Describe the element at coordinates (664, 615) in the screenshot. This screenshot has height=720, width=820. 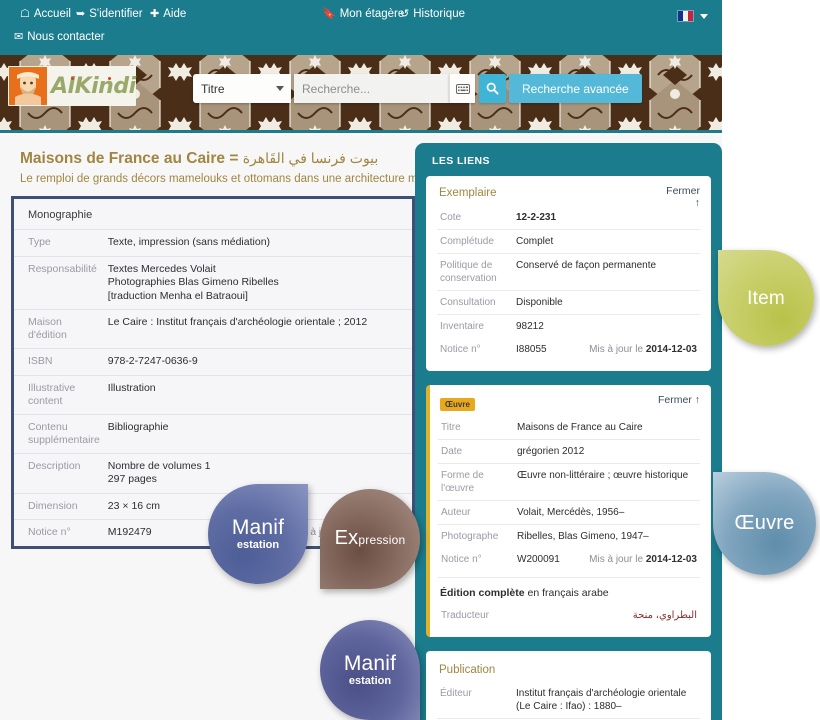
I see `traducteur-arabic: البطراوي، منحة` at that location.